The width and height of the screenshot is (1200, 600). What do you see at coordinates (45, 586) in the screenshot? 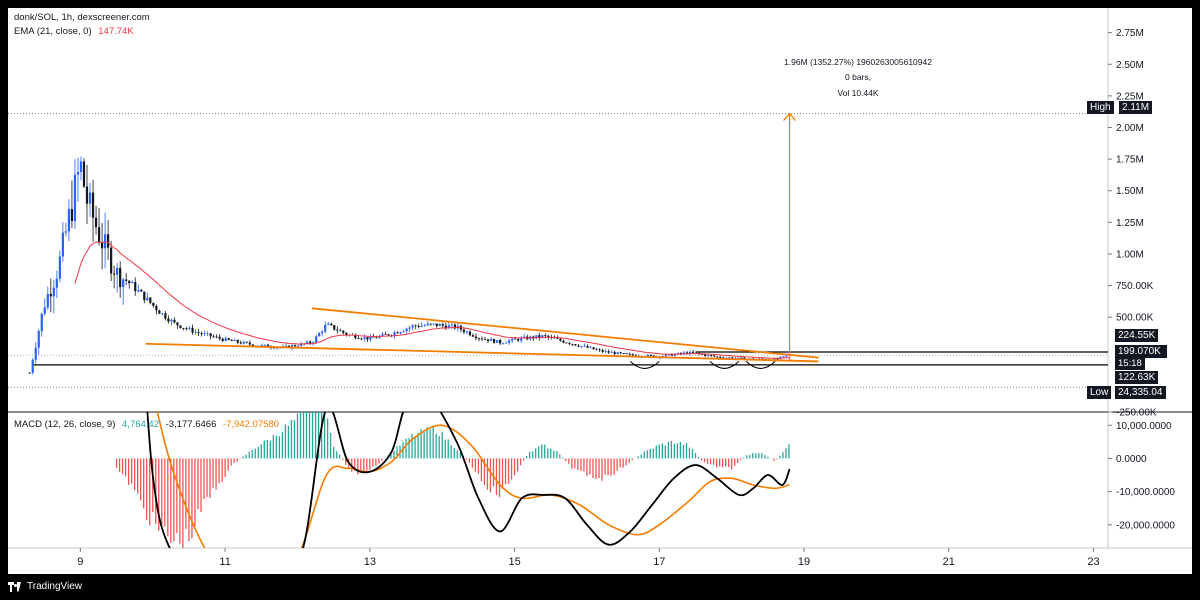
I see `tradingview-logo: TradingView` at bounding box center [45, 586].